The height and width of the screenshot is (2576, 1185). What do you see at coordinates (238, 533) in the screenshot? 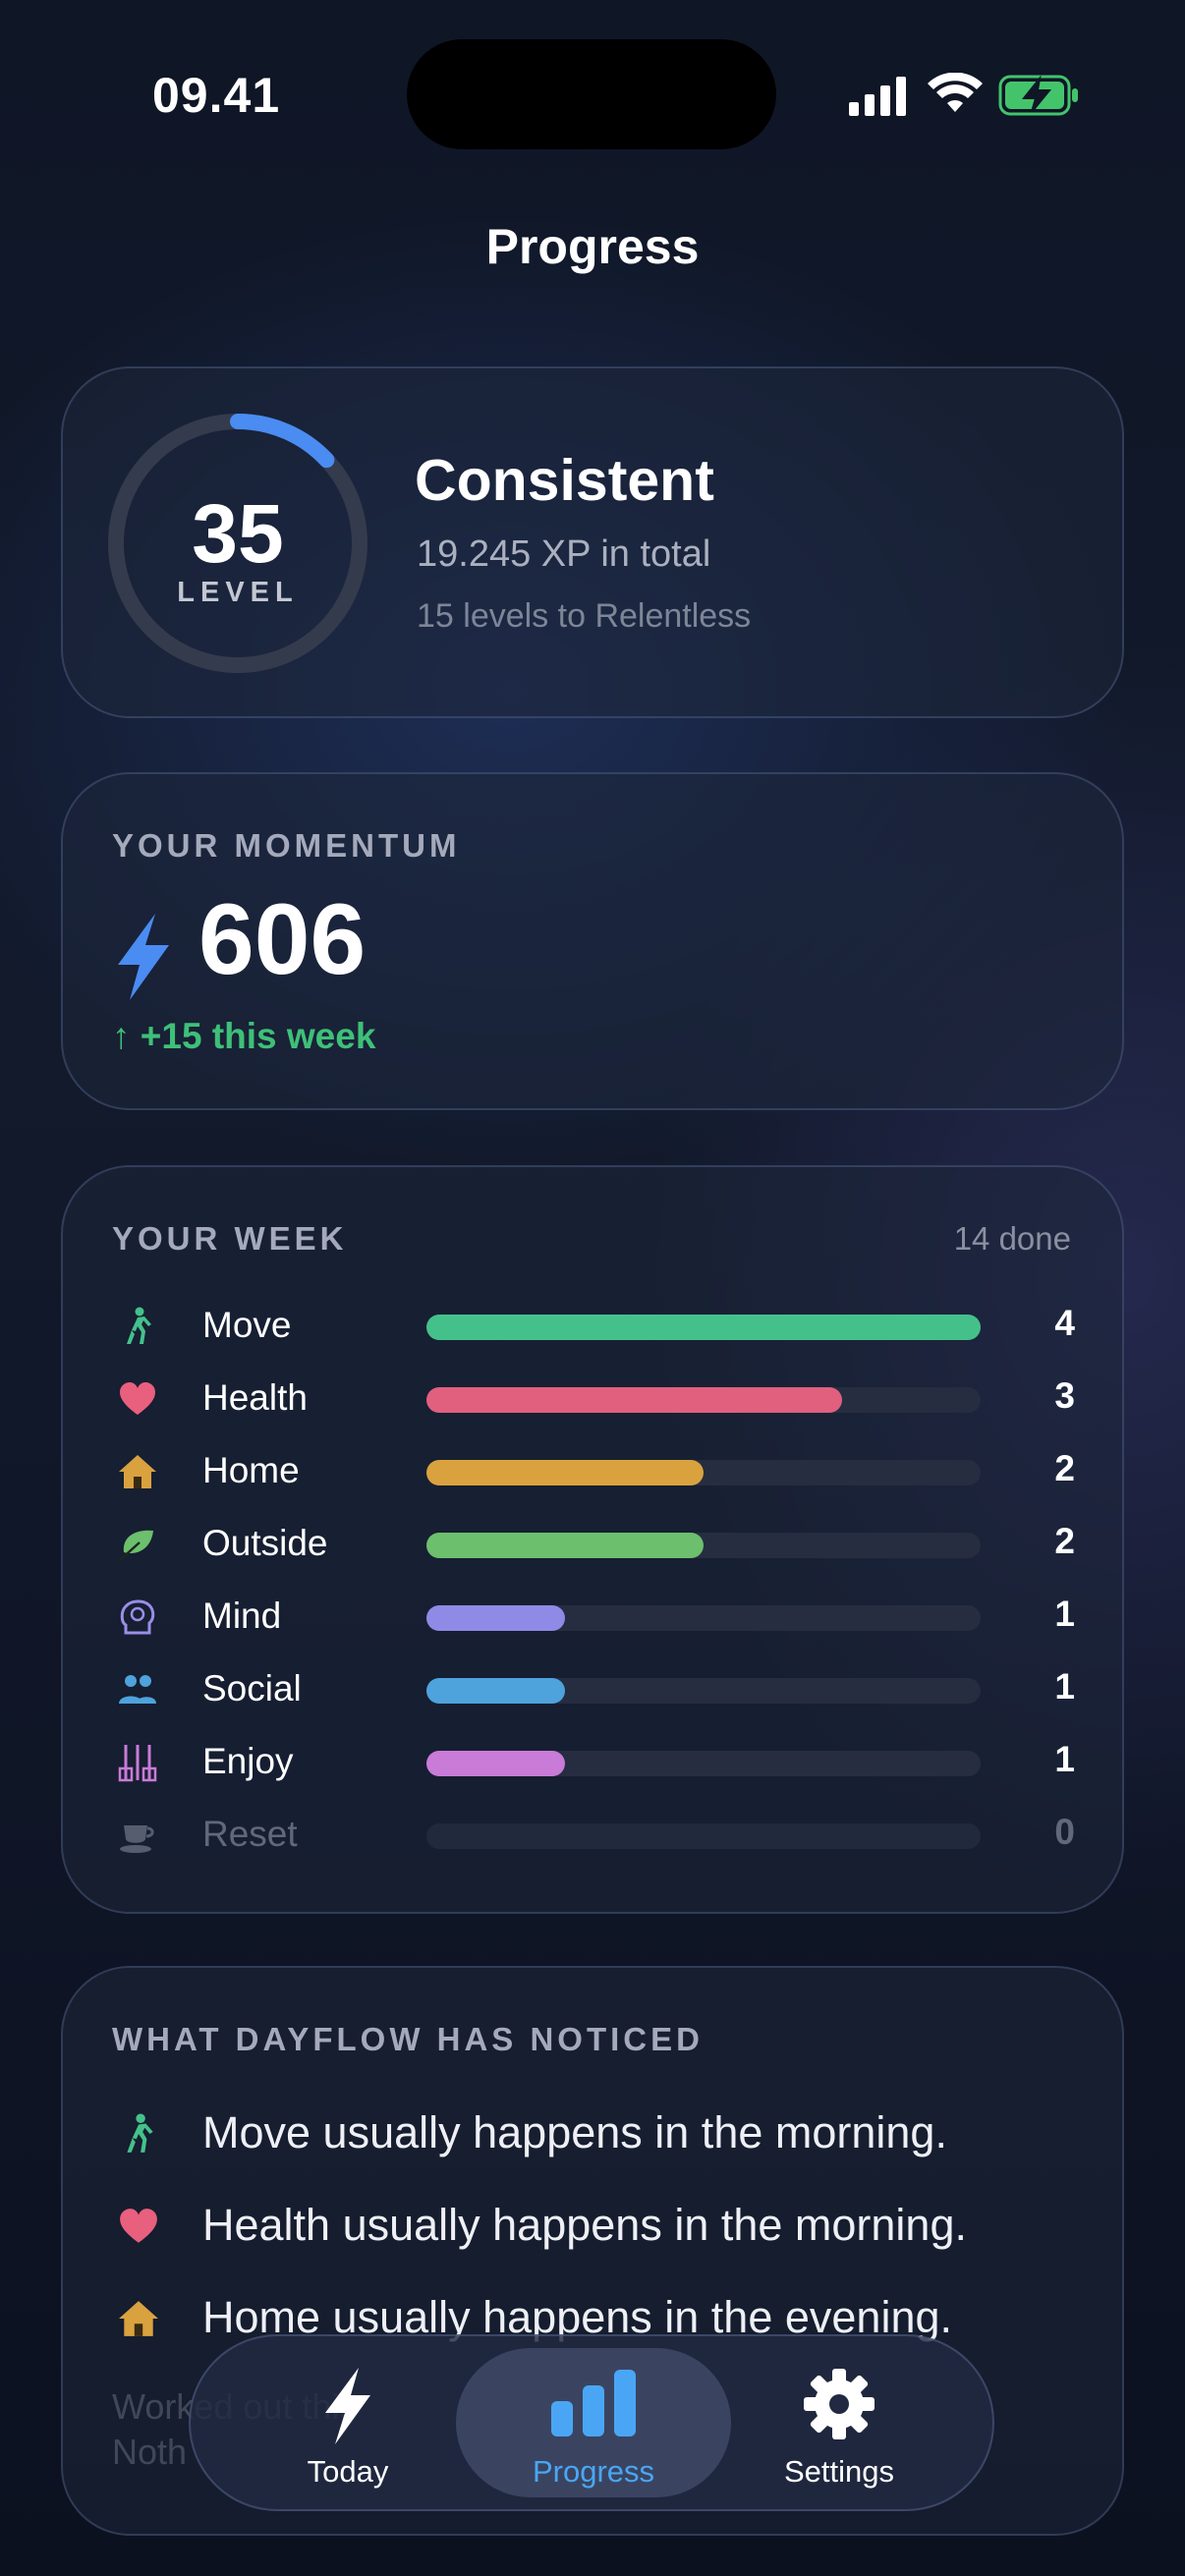
I see `level-number: 35` at bounding box center [238, 533].